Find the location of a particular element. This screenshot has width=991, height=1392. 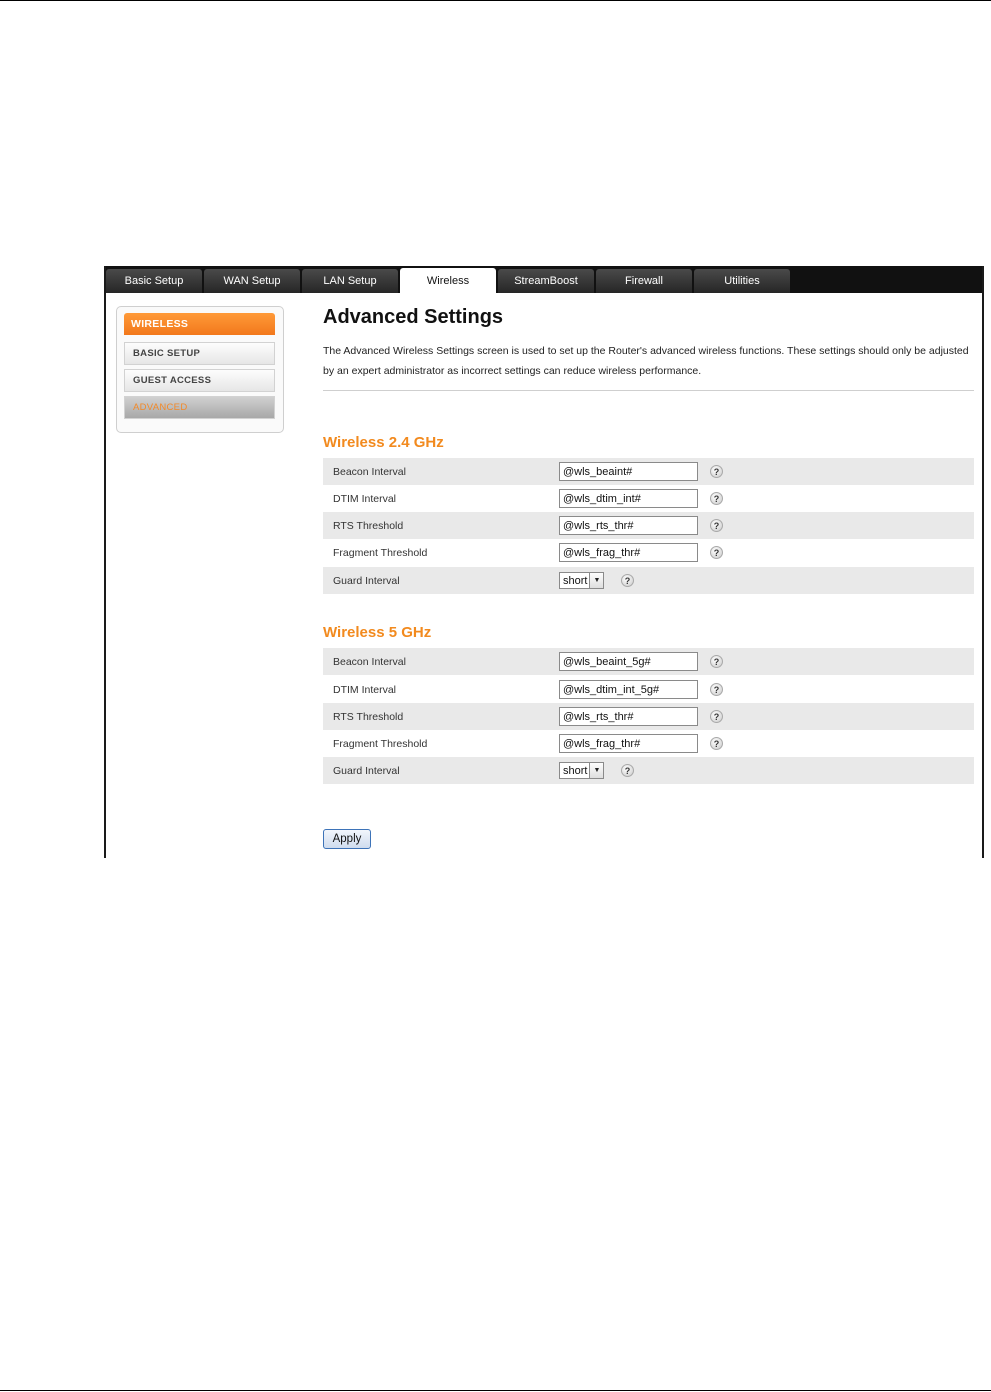

rts-threshold-5g-input is located at coordinates (628, 716).